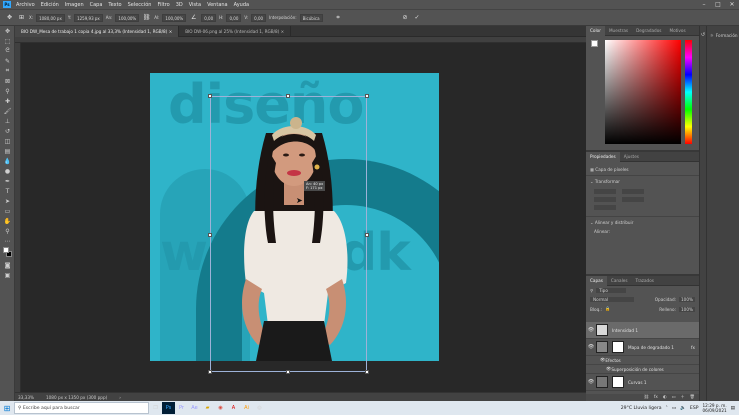  I want to click on after-effects-taskbar-icon: Ae, so click(194, 408).